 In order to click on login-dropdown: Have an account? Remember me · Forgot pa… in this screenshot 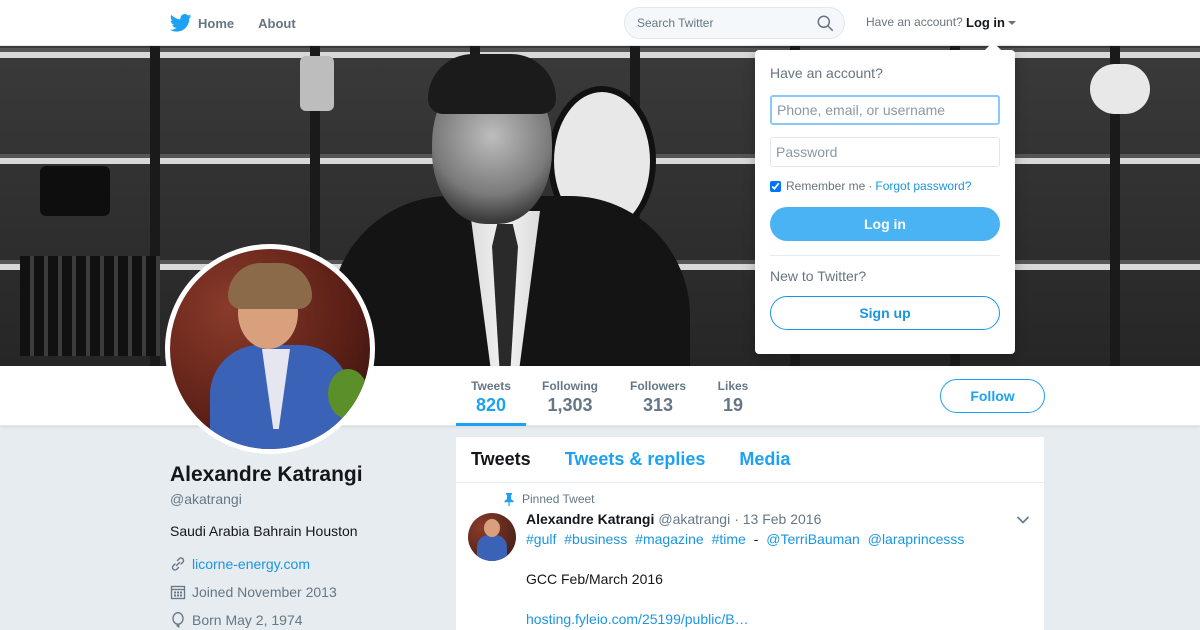, I will do `click(885, 198)`.